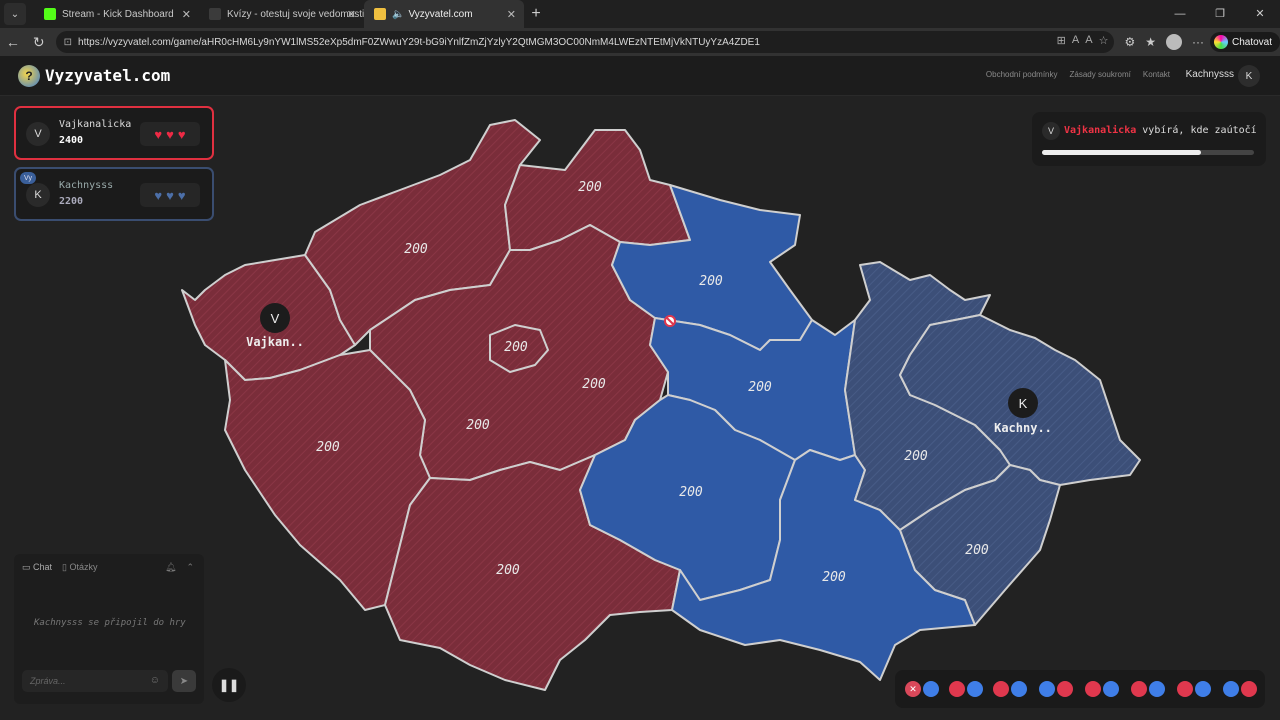 This screenshot has height=720, width=1280. What do you see at coordinates (398, 14) in the screenshot?
I see `speaker-icon: 🔈` at bounding box center [398, 14].